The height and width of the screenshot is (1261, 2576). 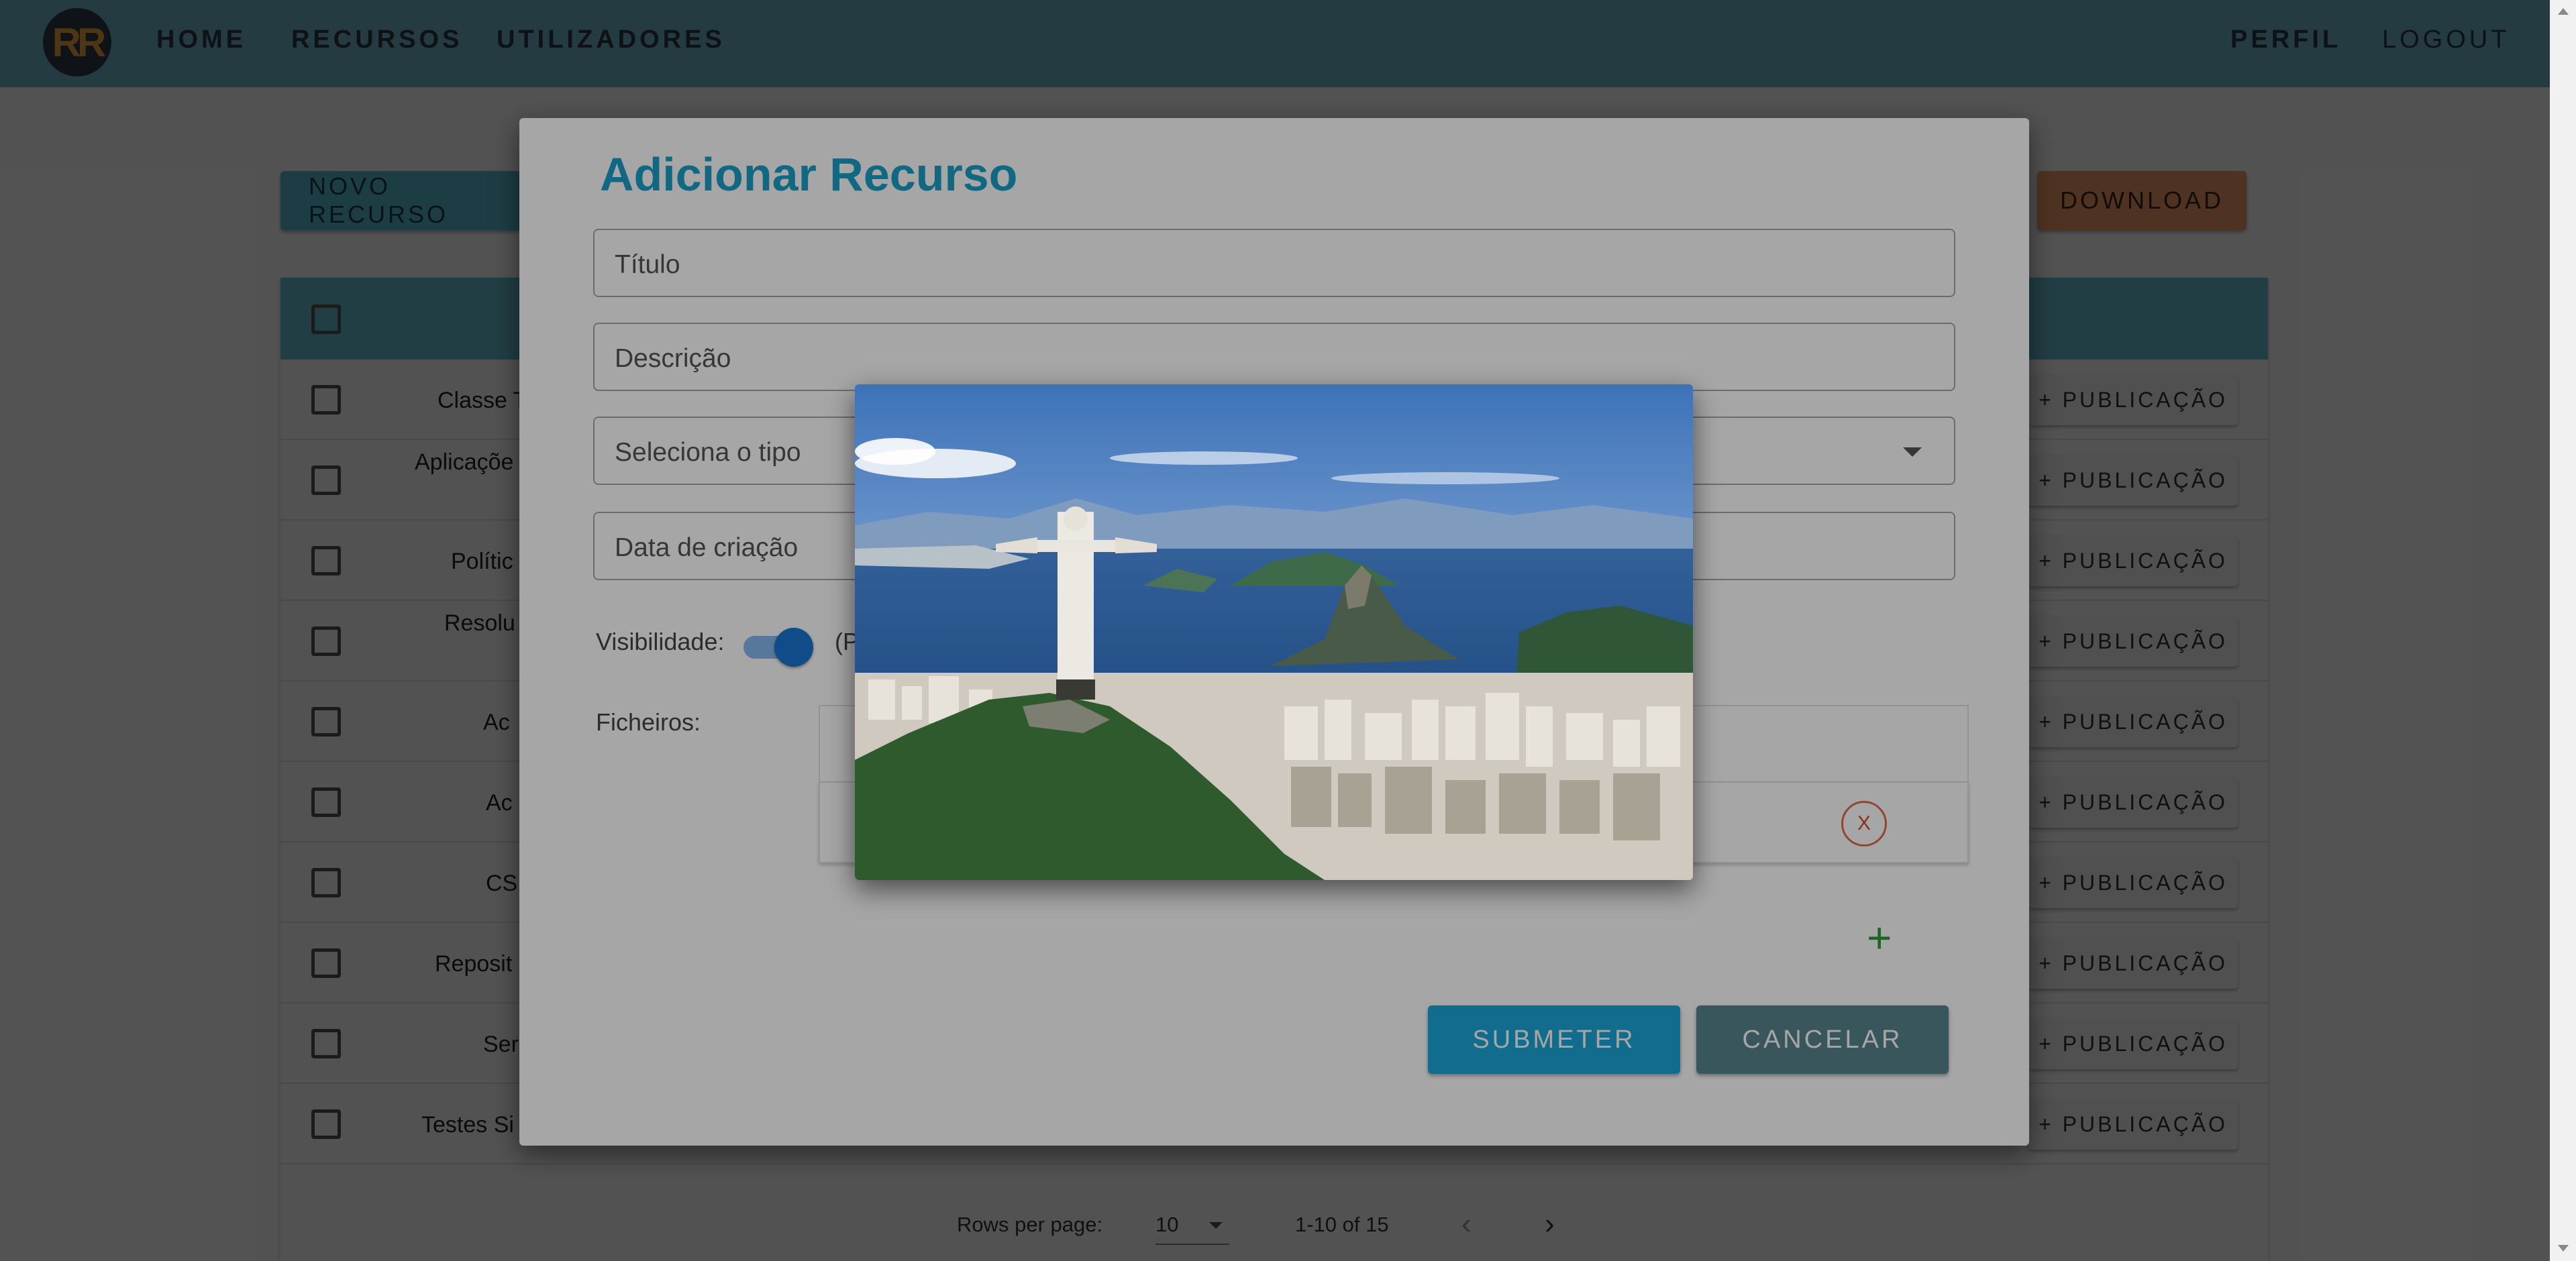 I want to click on scrollbar, so click(x=2563, y=630).